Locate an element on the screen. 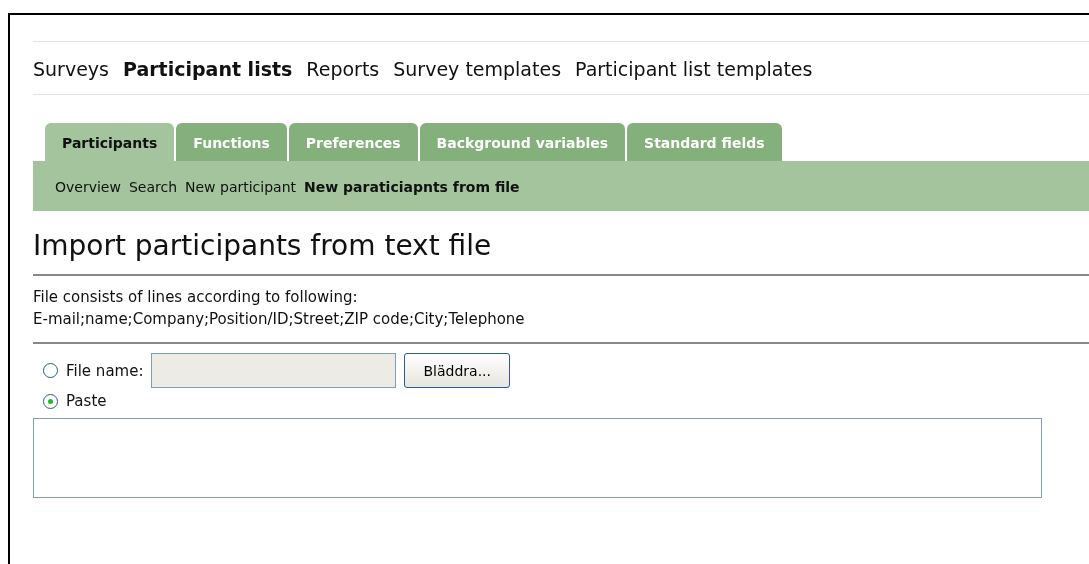  paste-text-area is located at coordinates (537, 458).